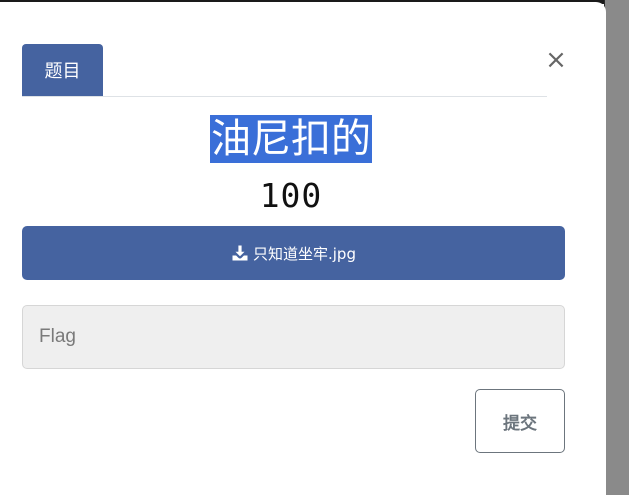 The image size is (629, 495). What do you see at coordinates (617, 247) in the screenshot?
I see `backdrop-overlay` at bounding box center [617, 247].